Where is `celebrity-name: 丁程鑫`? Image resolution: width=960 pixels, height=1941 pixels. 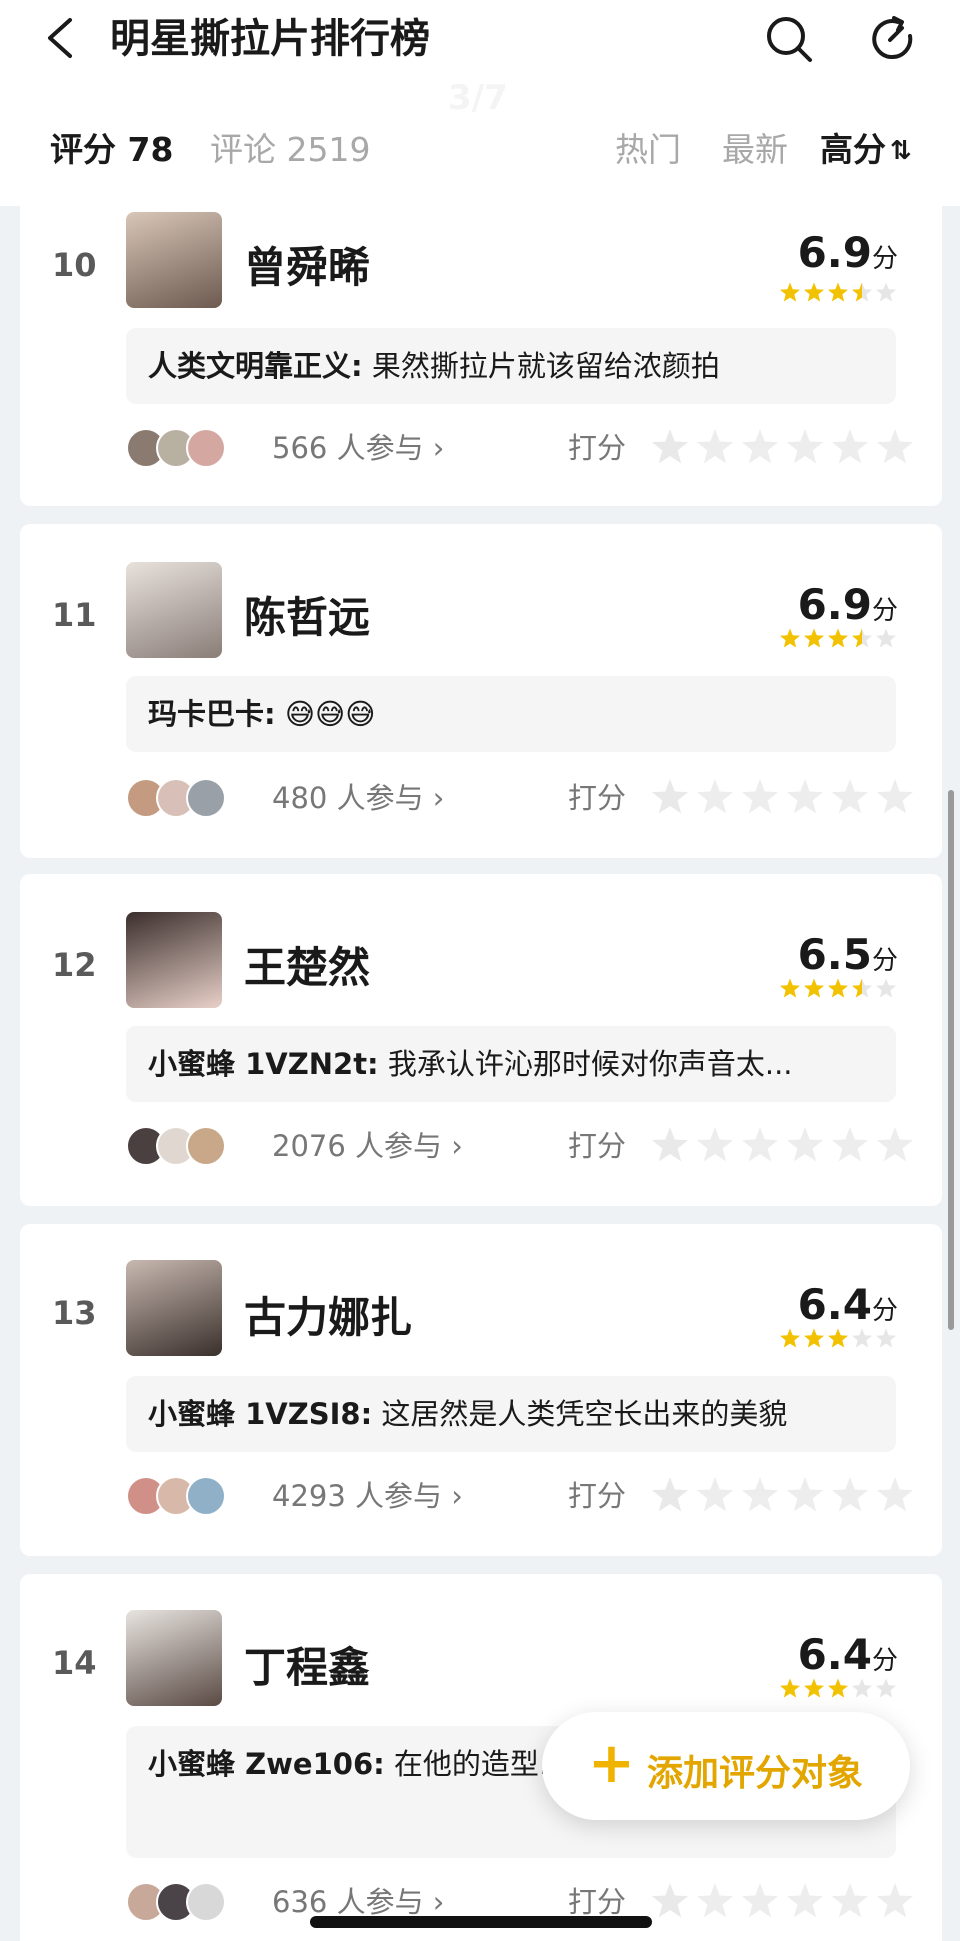 celebrity-name: 丁程鑫 is located at coordinates (307, 1664).